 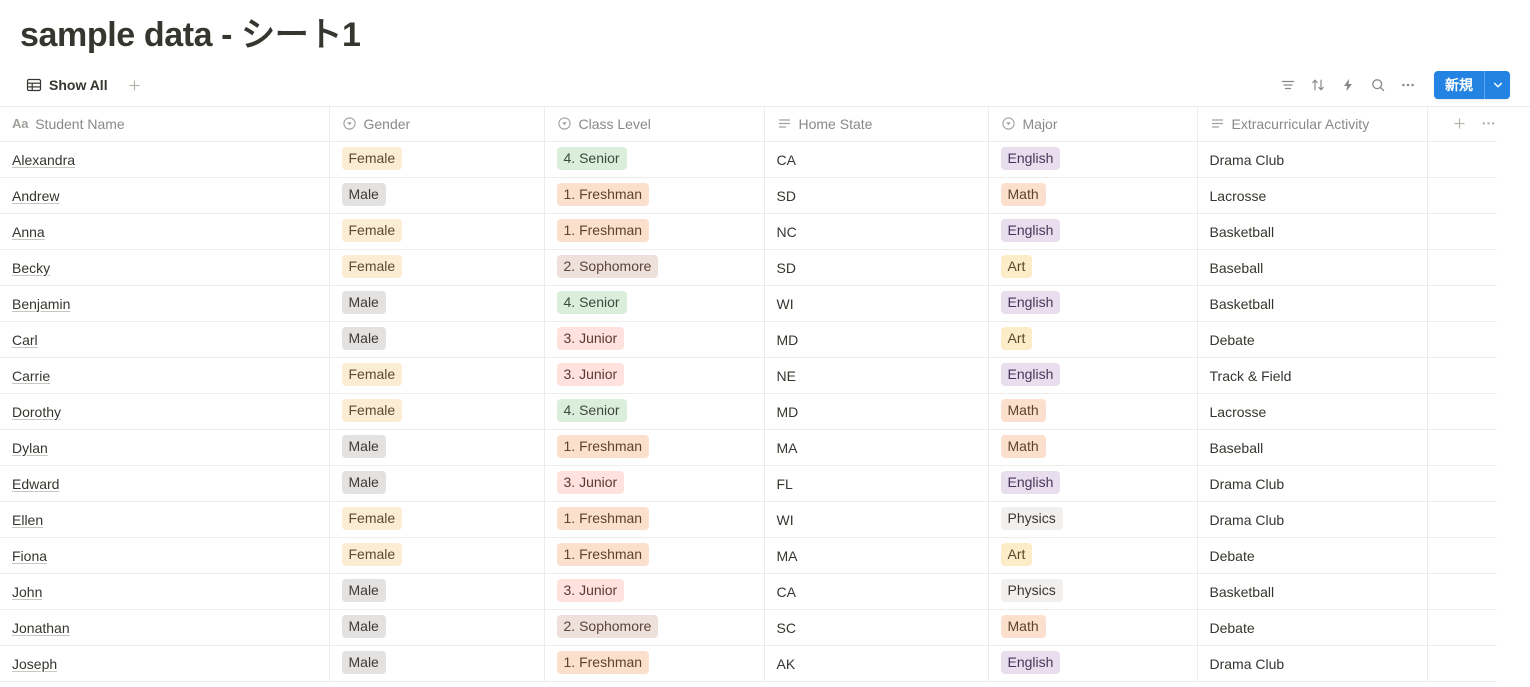 I want to click on column-header-major: Major, so click(x=1093, y=124).